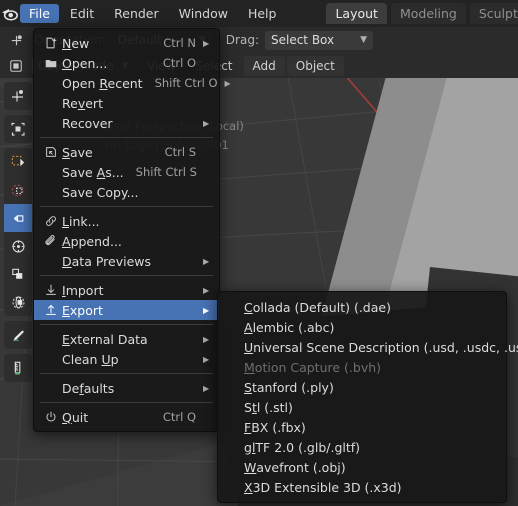  I want to click on tab-layout: Layout, so click(356, 13).